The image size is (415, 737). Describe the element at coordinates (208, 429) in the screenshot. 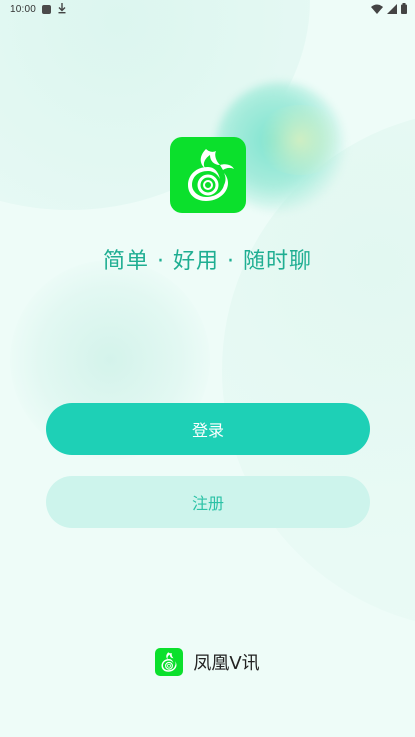

I see `login-button: 登录` at that location.